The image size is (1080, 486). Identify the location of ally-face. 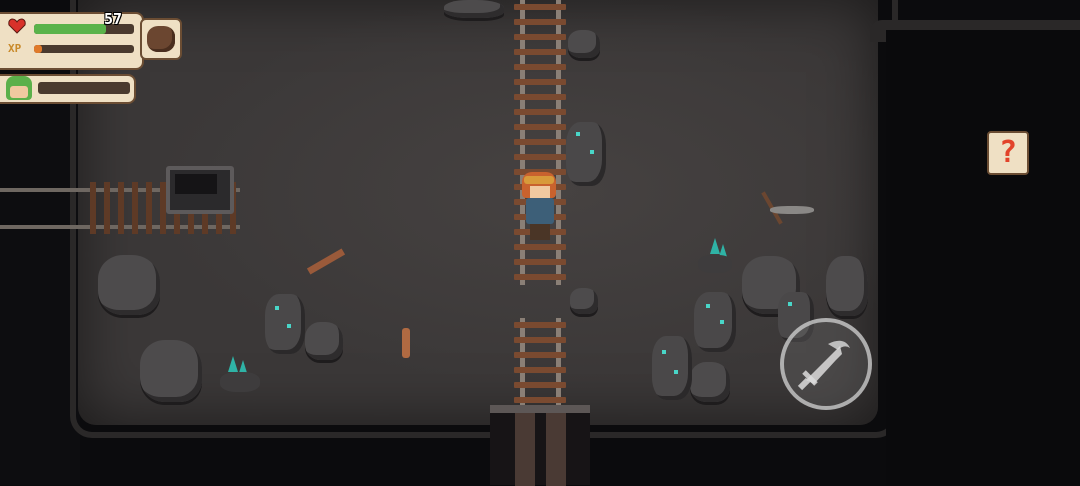
(19, 92).